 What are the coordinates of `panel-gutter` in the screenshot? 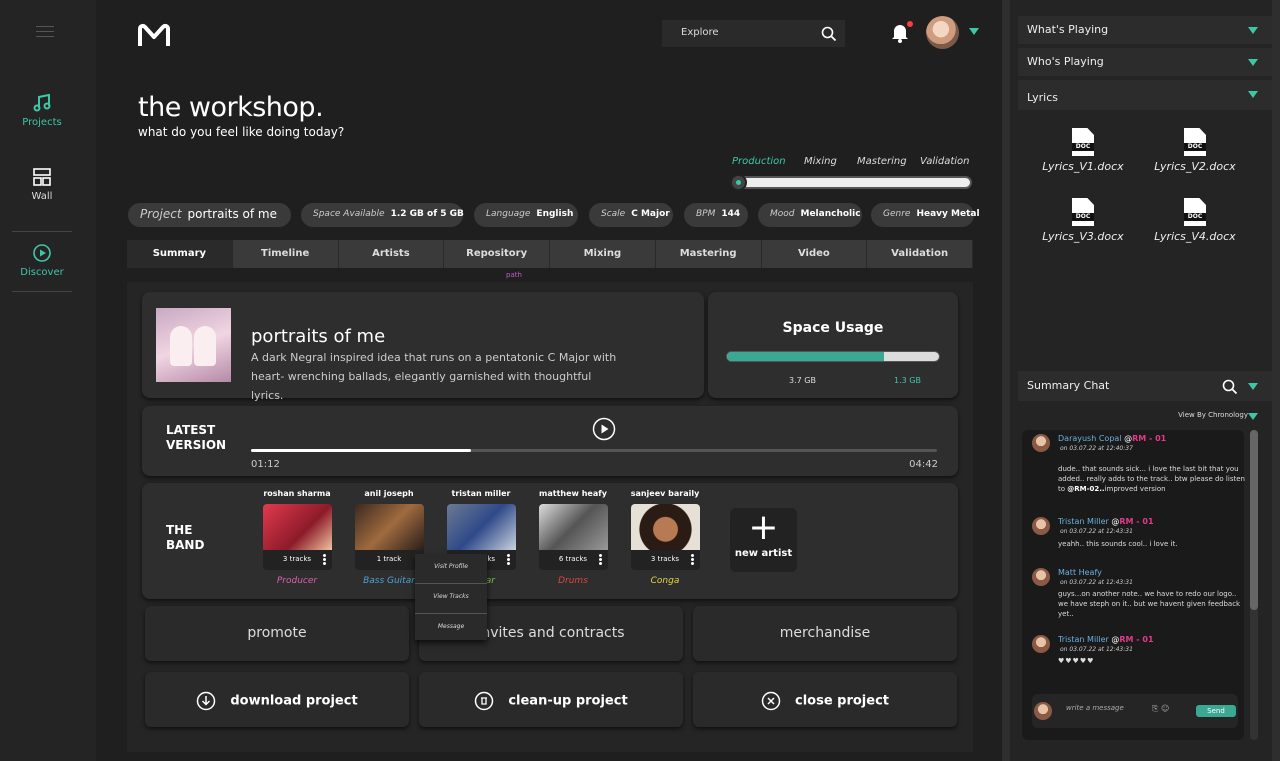 It's located at (1006, 380).